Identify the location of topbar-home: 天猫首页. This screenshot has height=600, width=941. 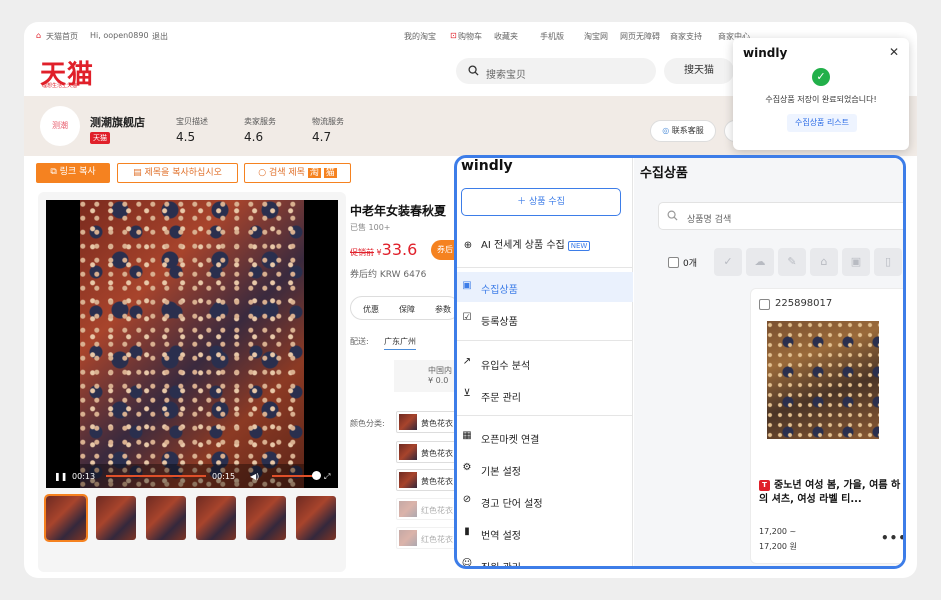
(62, 36).